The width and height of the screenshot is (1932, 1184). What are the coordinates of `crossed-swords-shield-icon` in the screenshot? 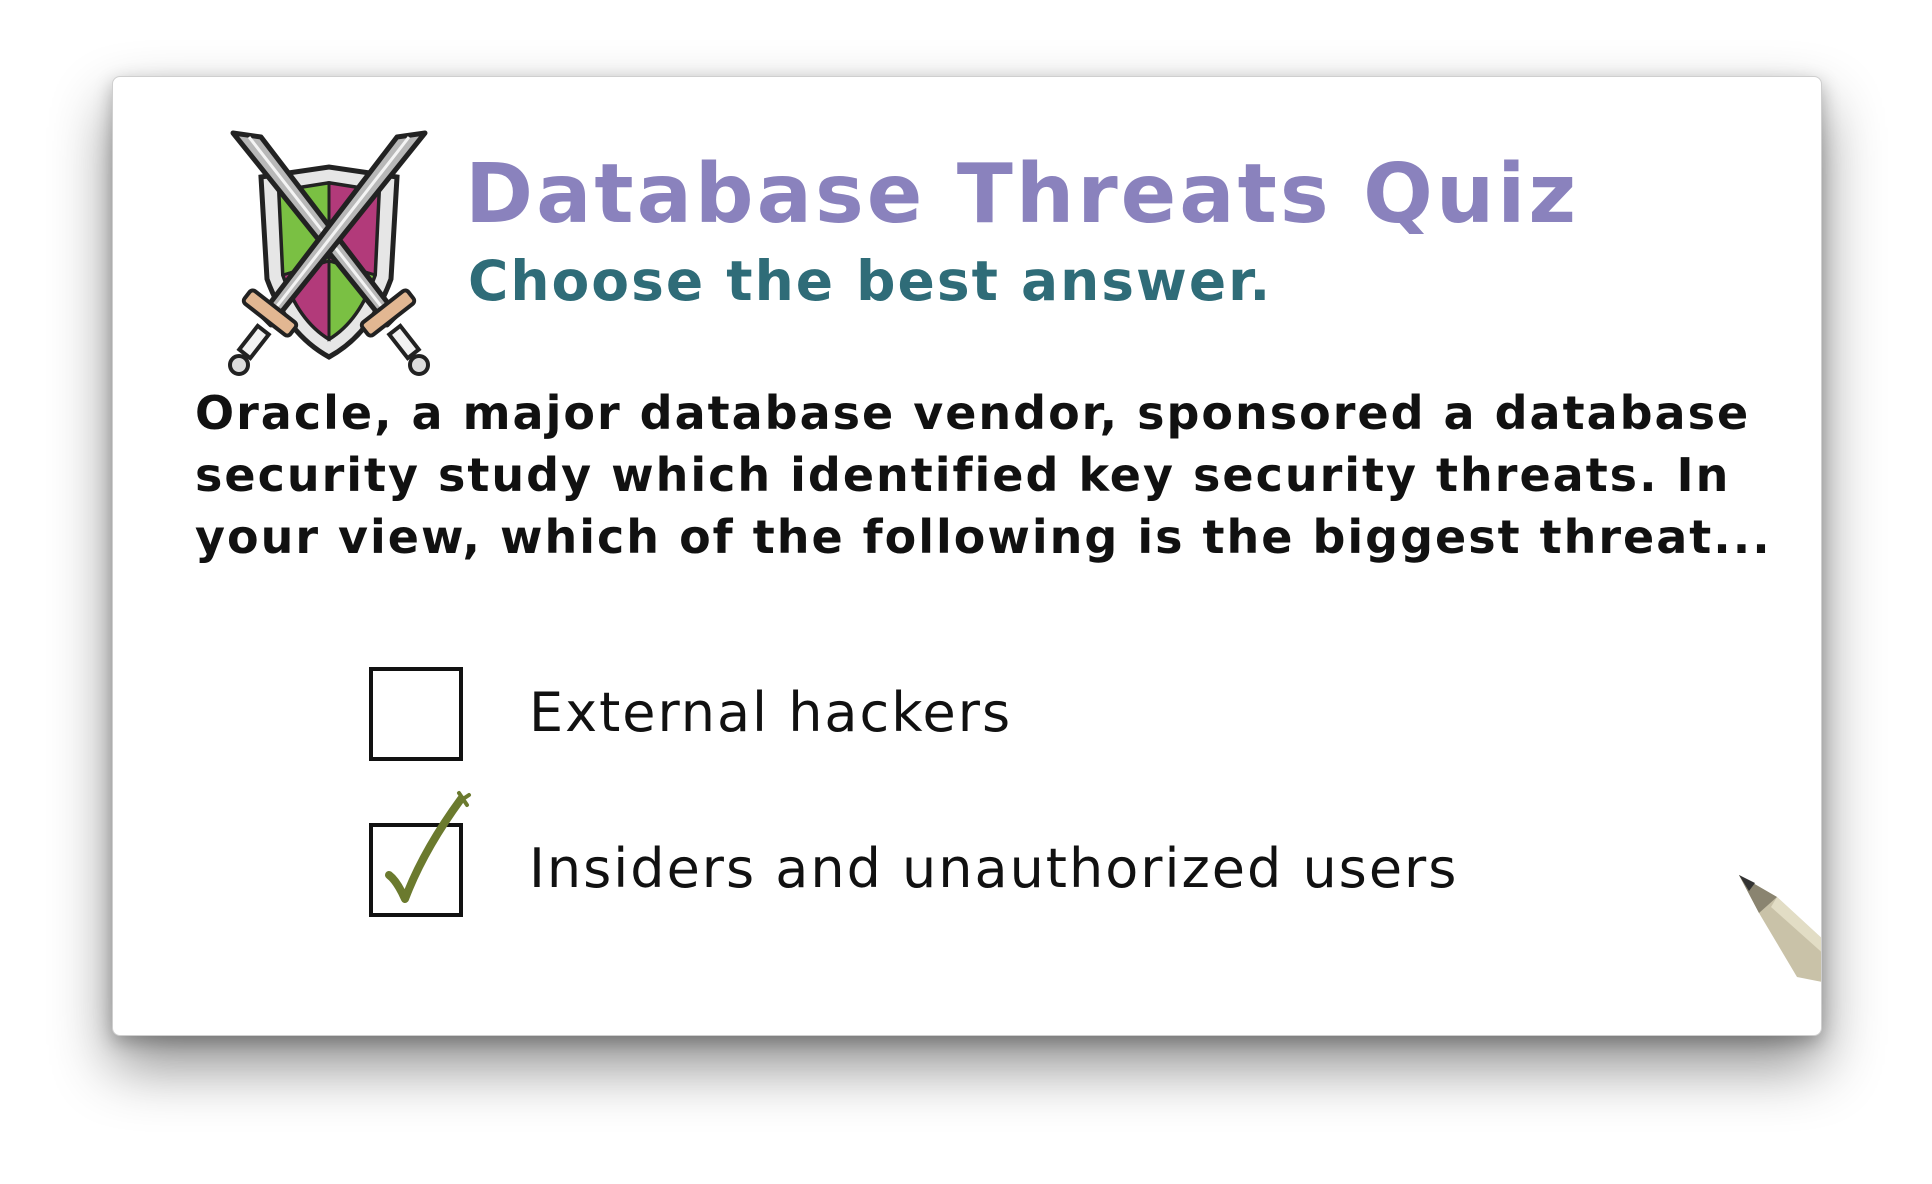 It's located at (329, 253).